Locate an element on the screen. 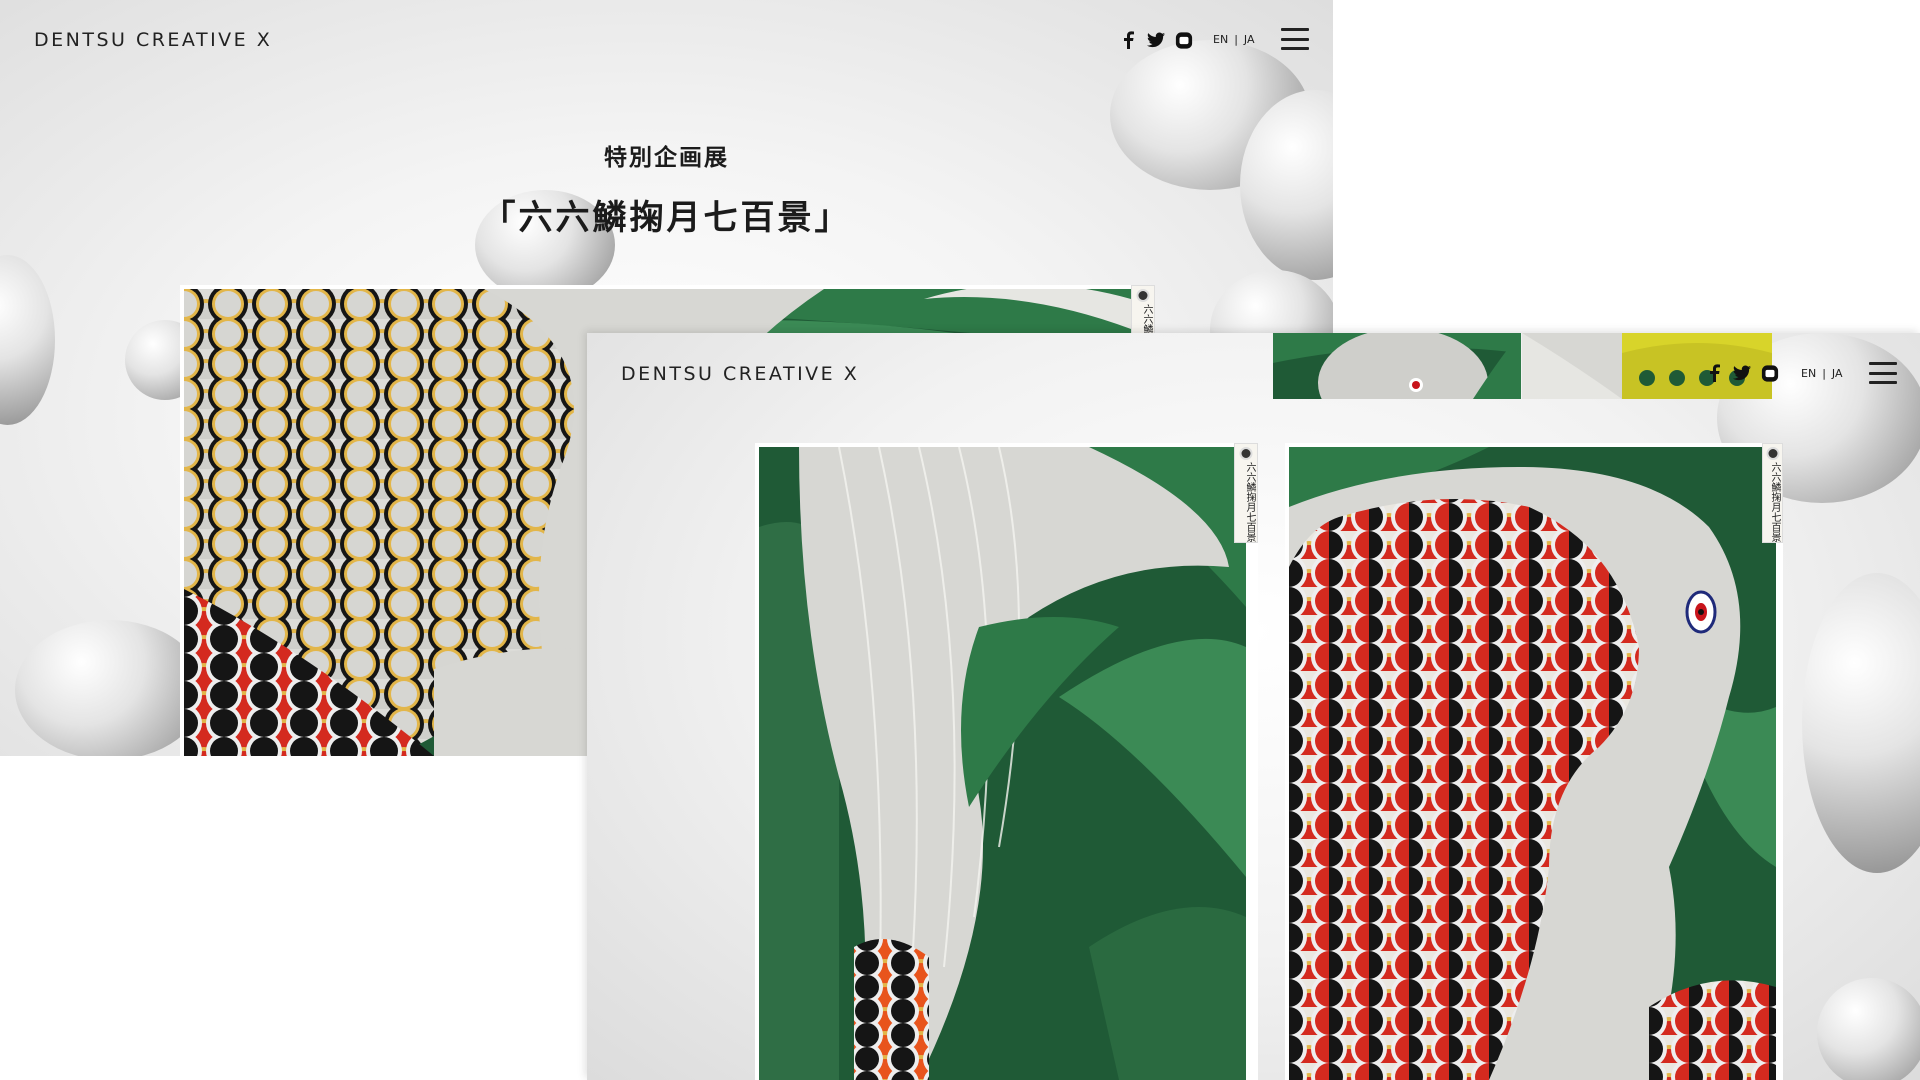  koi-artwork-tail is located at coordinates (1002, 763).